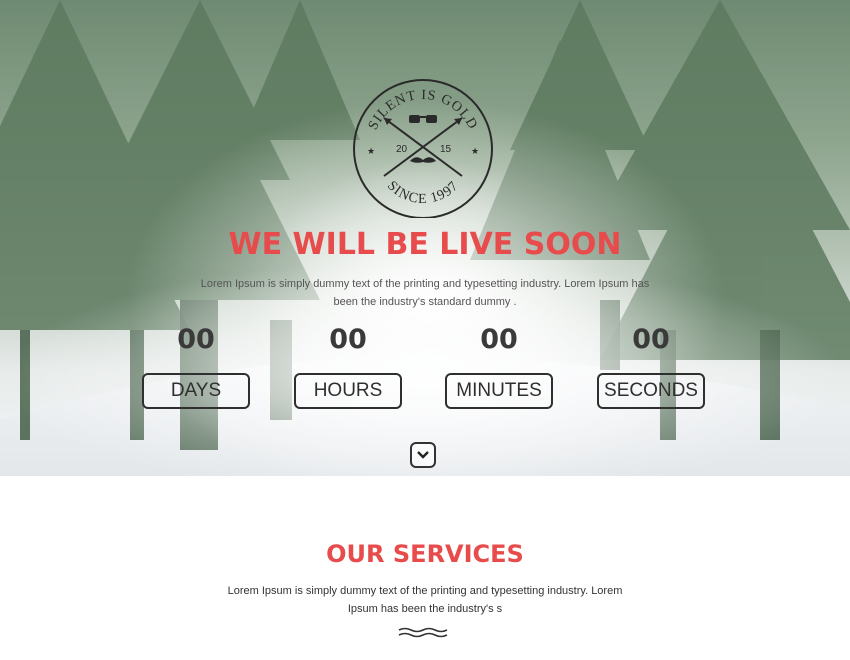 This screenshot has width=850, height=660. Describe the element at coordinates (196, 339) in the screenshot. I see `countdown-days-value: 00` at that location.